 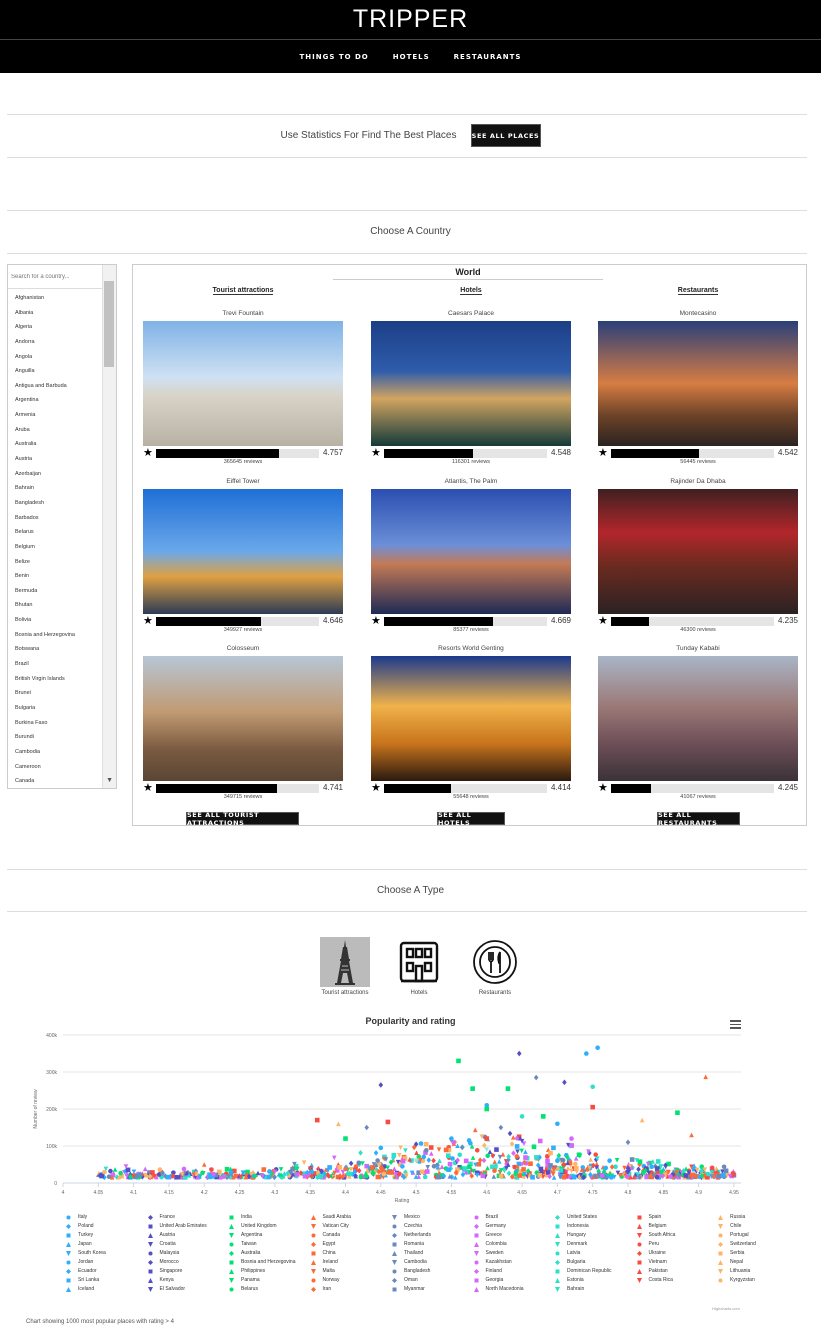 I want to click on country-item: Bangladesh, so click(x=56, y=503).